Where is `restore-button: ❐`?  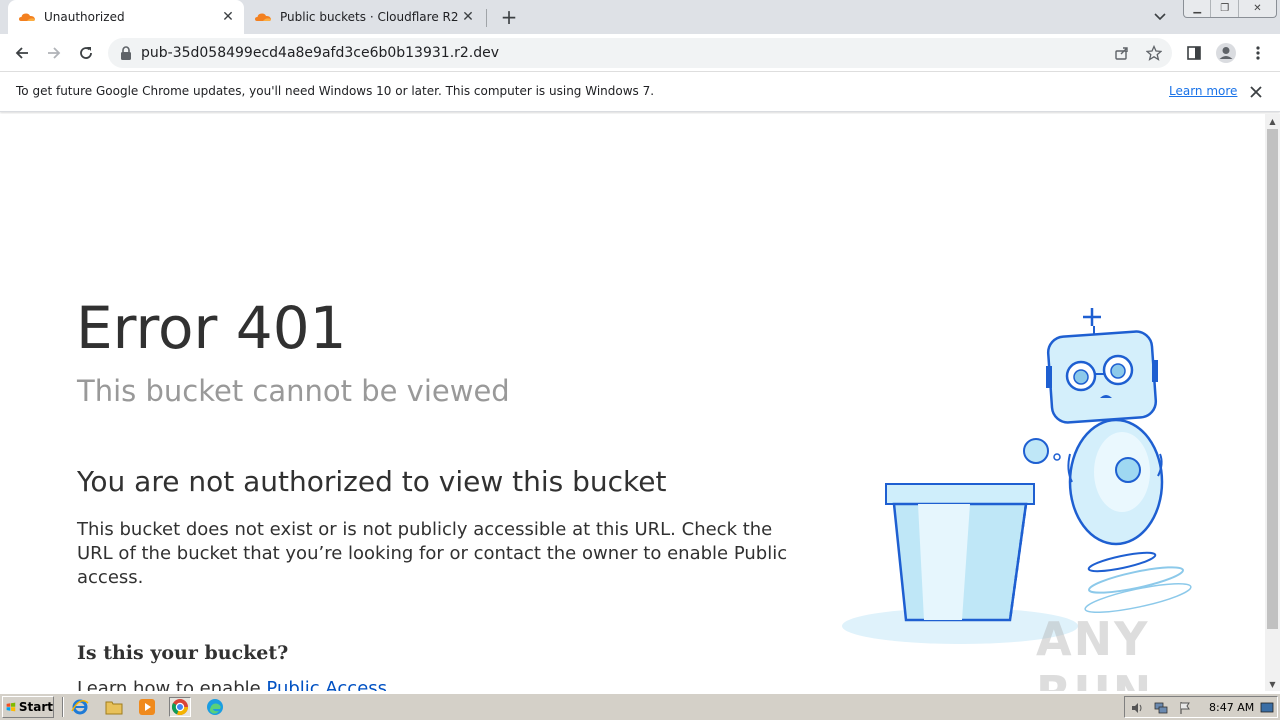
restore-button: ❐ is located at coordinates (1225, 8).